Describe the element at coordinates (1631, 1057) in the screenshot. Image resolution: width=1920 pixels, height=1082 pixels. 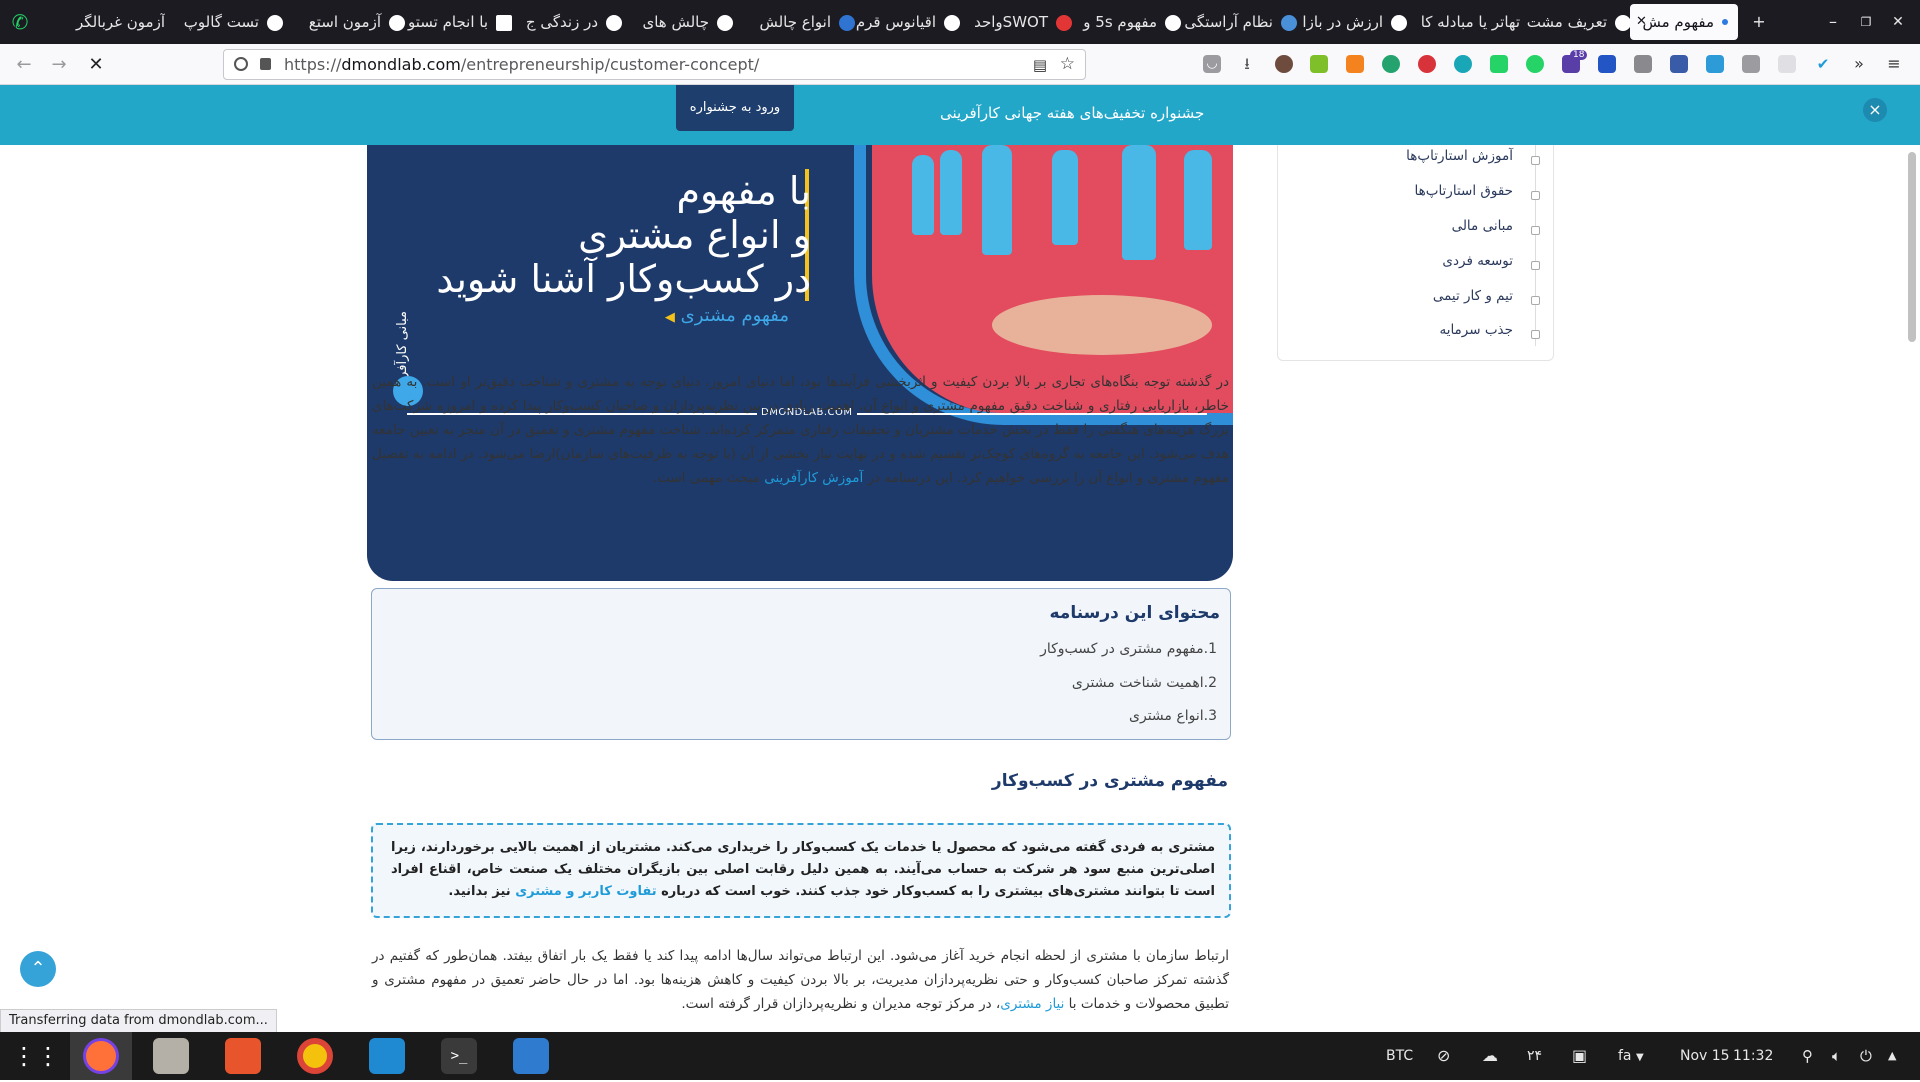
I see `keyboard-layout: fa ▼` at that location.